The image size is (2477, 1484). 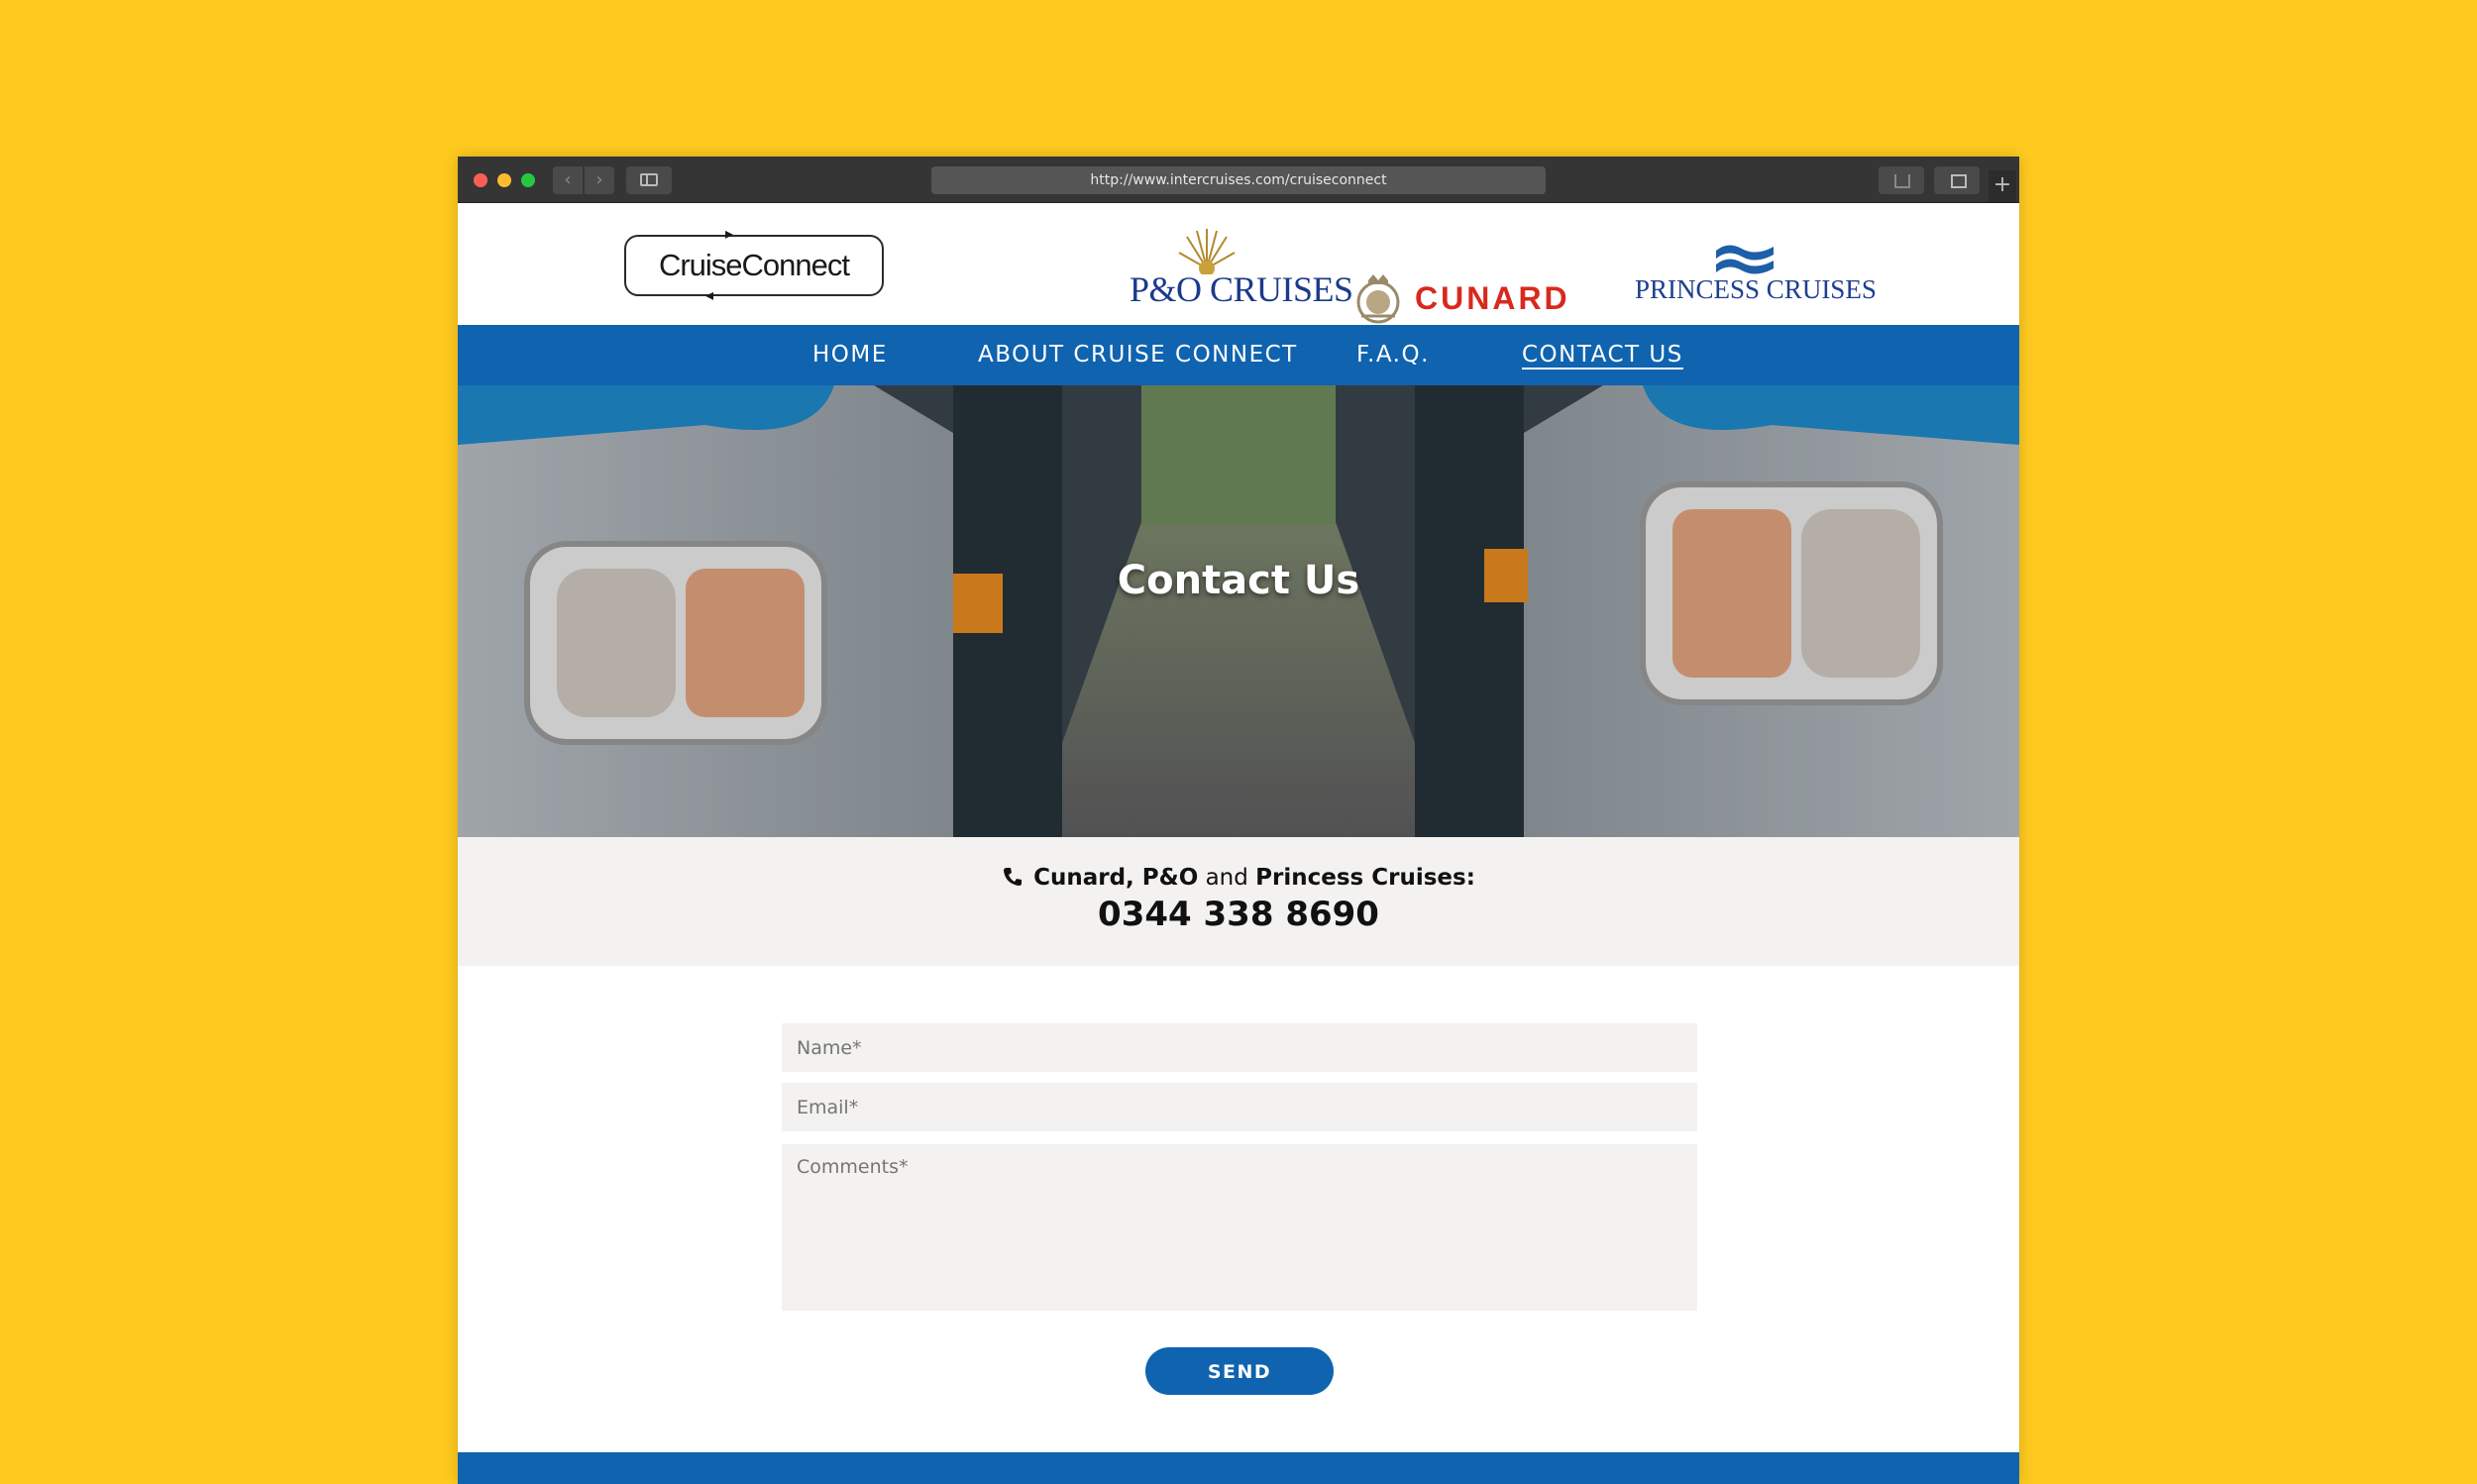 I want to click on tabs-icon, so click(x=1959, y=181).